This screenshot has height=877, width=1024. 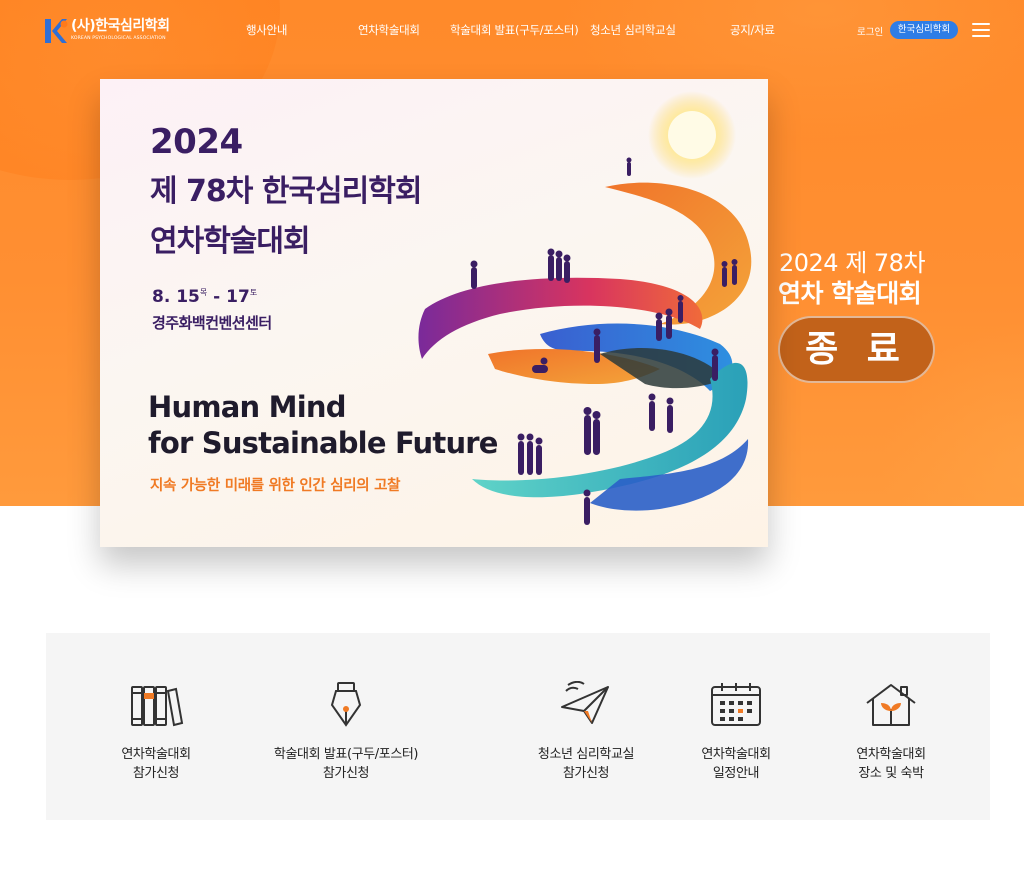 What do you see at coordinates (346, 754) in the screenshot?
I see `quick-link-label-line1: 학술대회 발표(구두/포스터)` at bounding box center [346, 754].